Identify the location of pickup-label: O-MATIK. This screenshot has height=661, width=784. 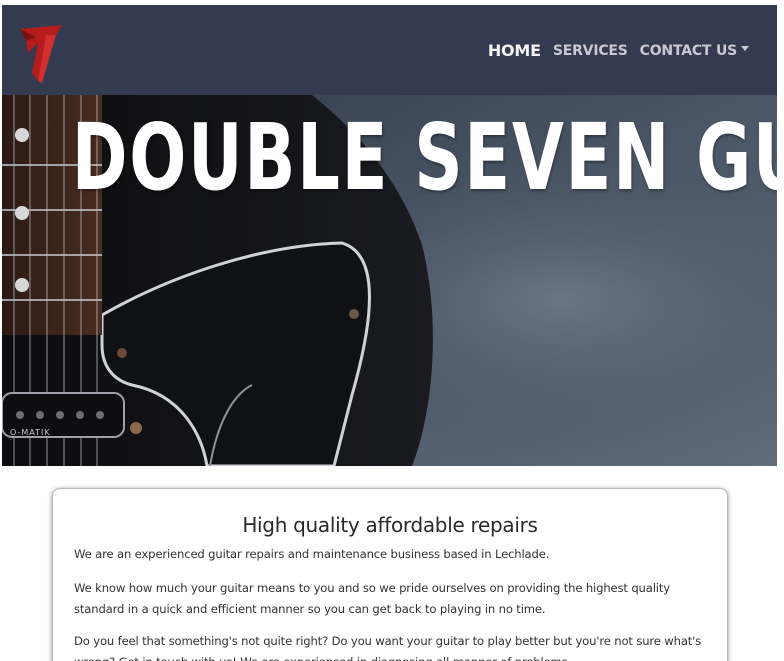
(30, 432).